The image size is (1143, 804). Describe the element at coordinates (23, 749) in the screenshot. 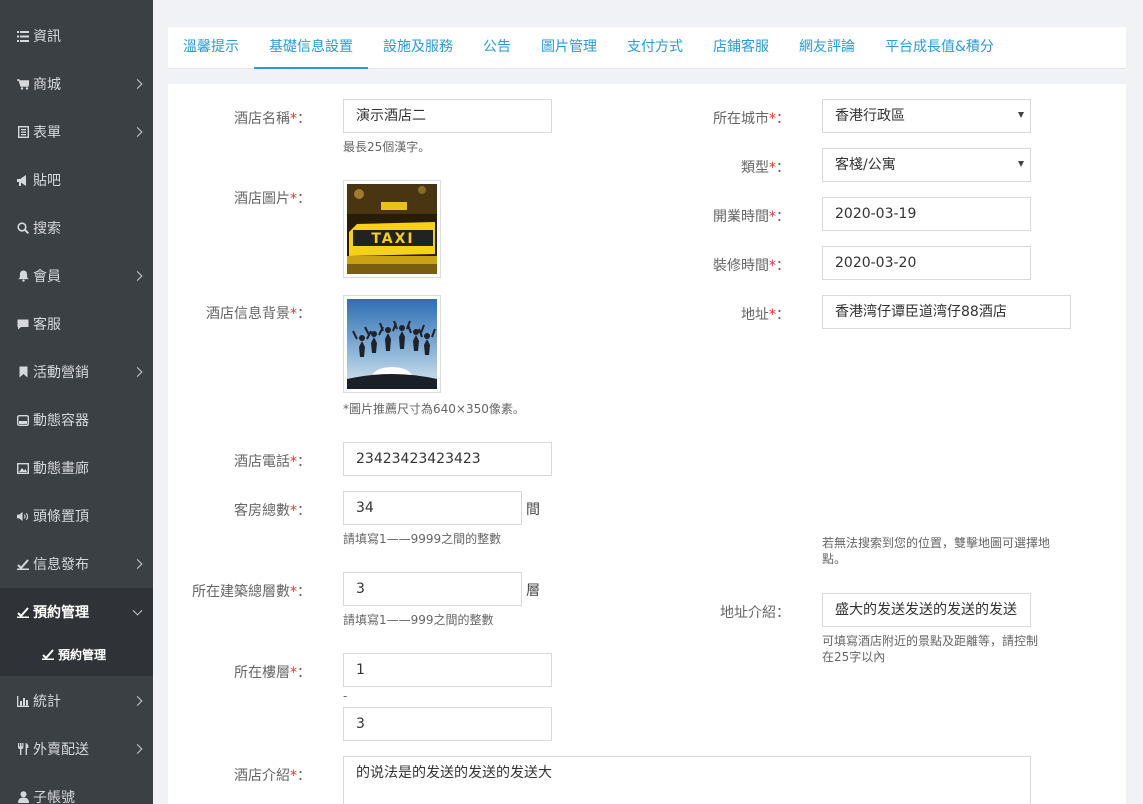

I see `cutlery-icon` at that location.